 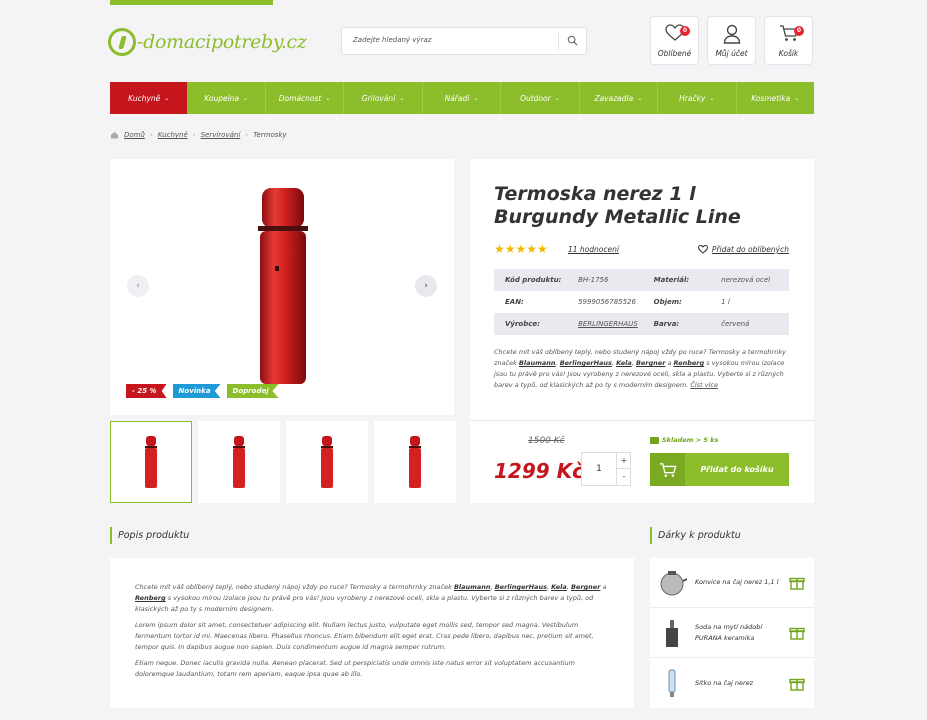 I want to click on nav-item-hracky: Hračky ⌄, so click(x=697, y=98).